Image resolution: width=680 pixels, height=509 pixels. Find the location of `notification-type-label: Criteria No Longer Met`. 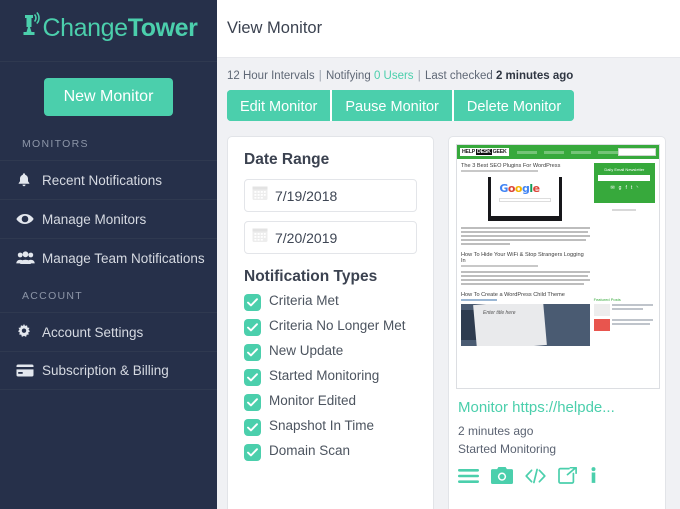

notification-type-label: Criteria No Longer Met is located at coordinates (337, 326).